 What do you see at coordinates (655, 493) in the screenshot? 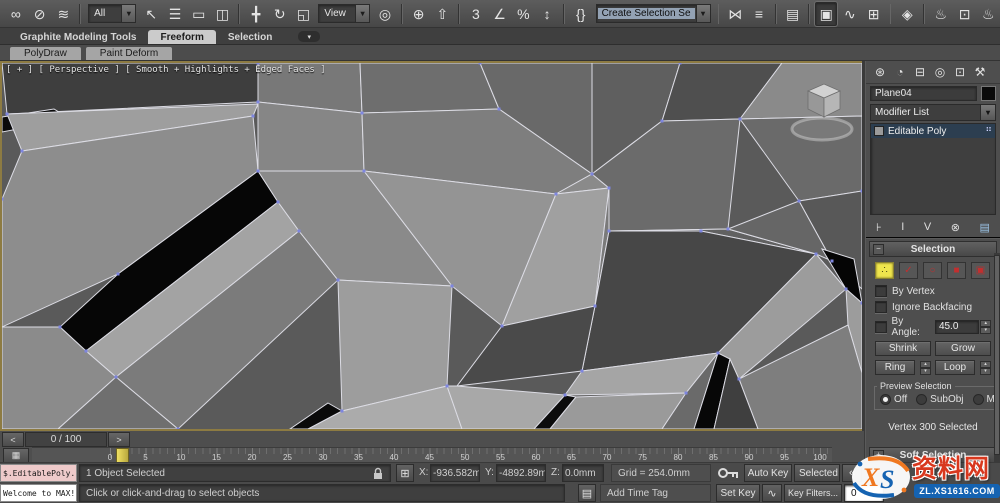
I see `add-time-tag: Add Time Tag` at bounding box center [655, 493].